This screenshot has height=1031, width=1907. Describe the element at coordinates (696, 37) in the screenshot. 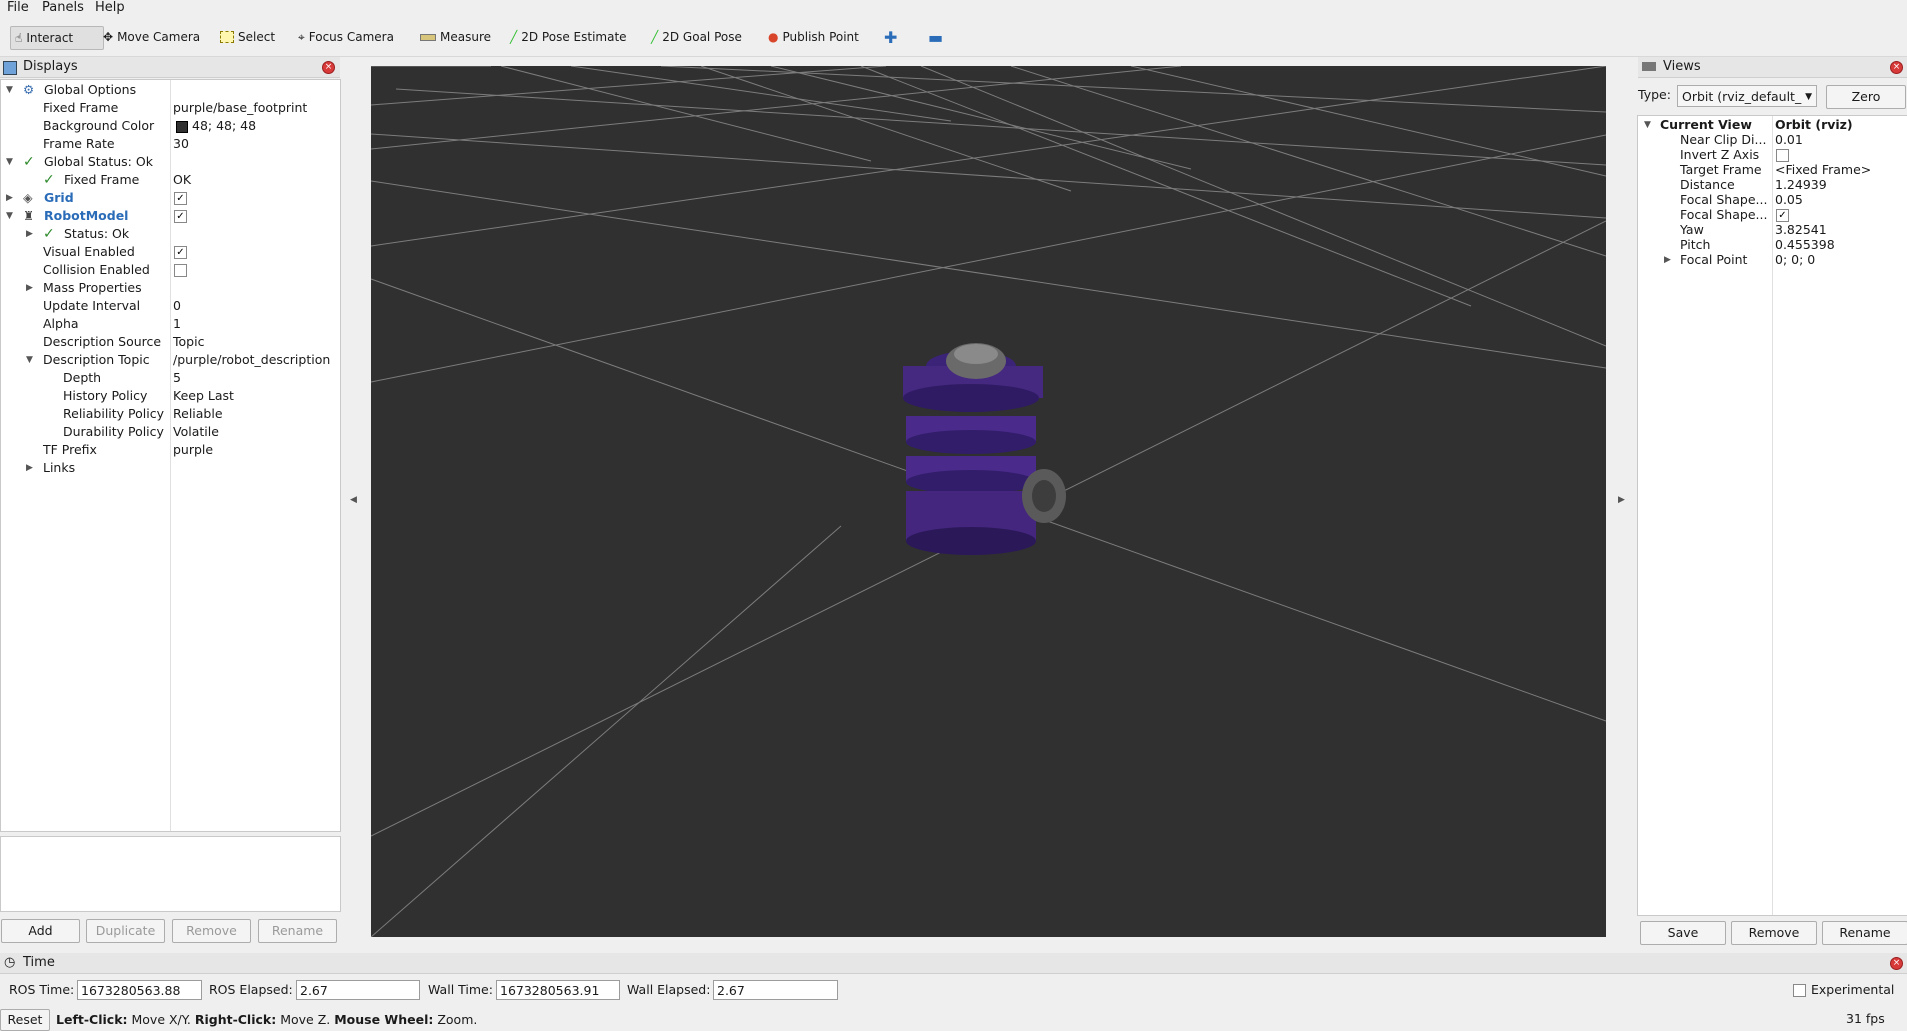

I see `goal-pose-tool: ╱ 2D Goal Pose` at that location.